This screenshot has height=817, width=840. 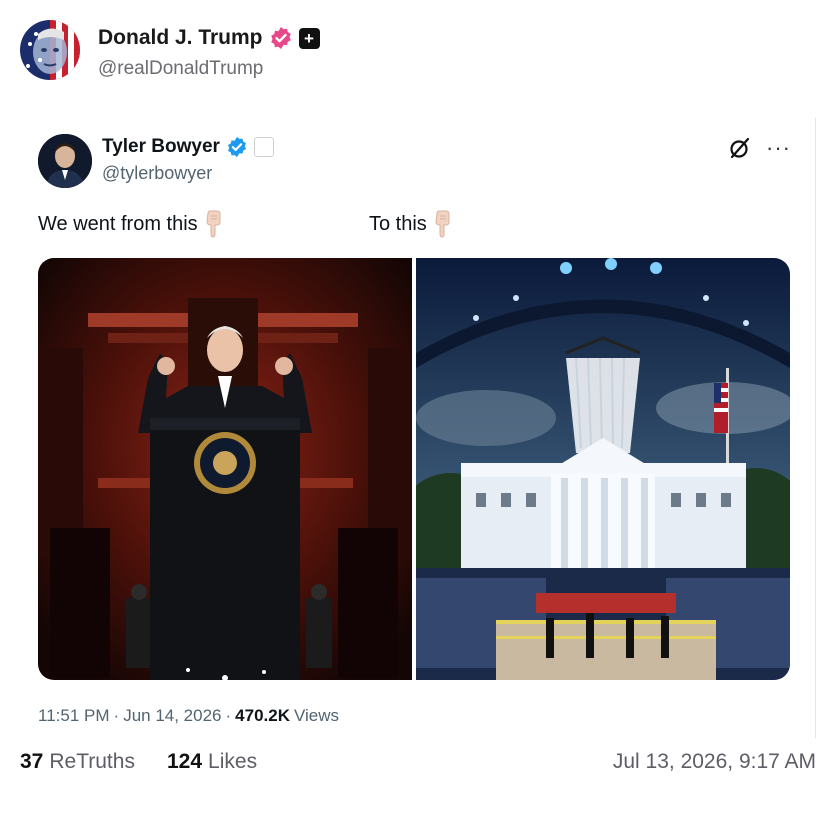 I want to click on avatar, so click(x=50, y=50).